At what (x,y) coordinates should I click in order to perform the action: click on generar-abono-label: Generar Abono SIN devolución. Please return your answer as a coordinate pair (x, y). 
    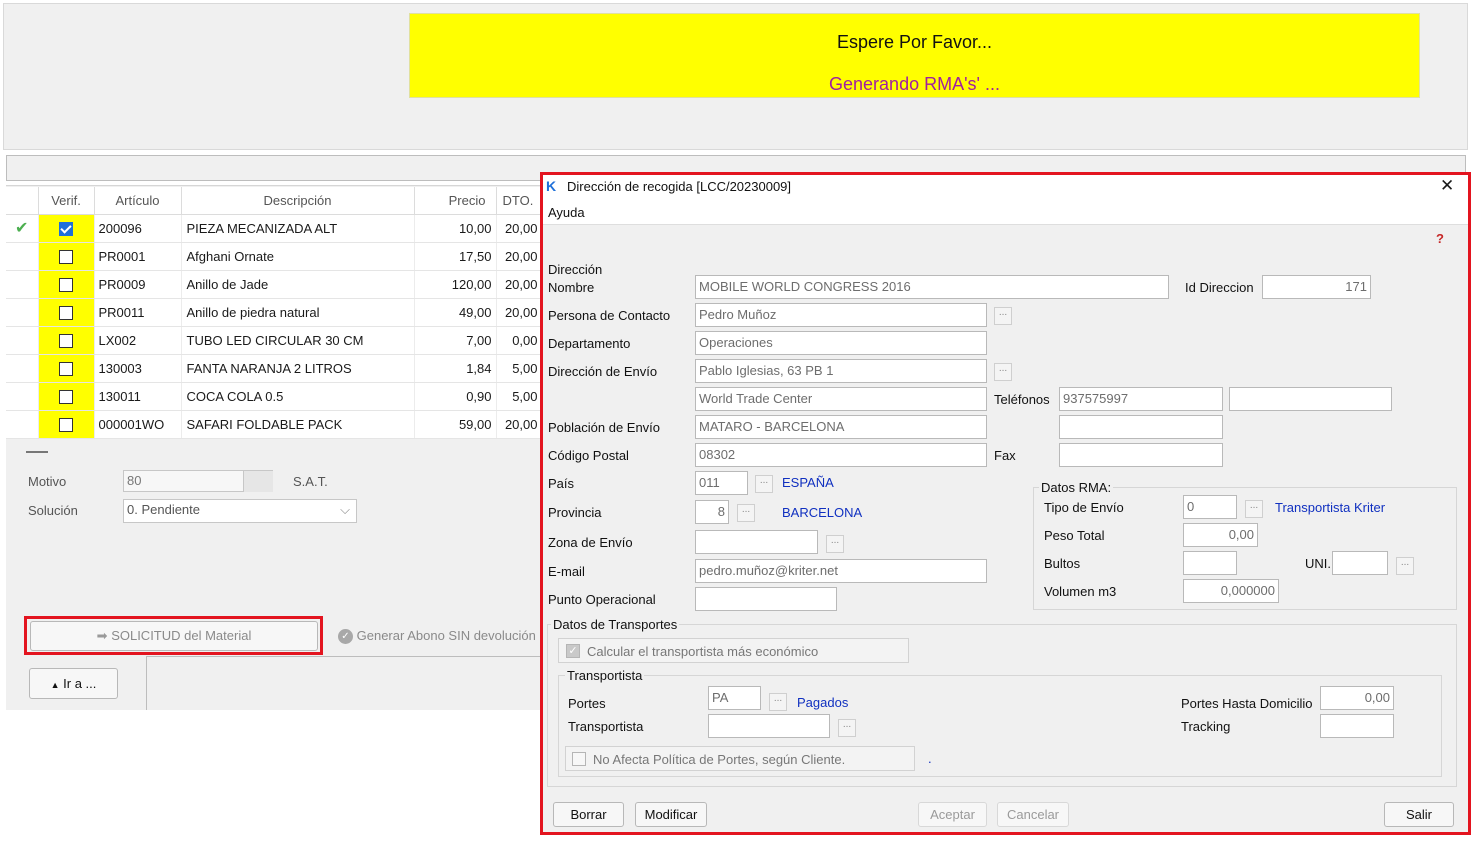
    Looking at the image, I should click on (446, 635).